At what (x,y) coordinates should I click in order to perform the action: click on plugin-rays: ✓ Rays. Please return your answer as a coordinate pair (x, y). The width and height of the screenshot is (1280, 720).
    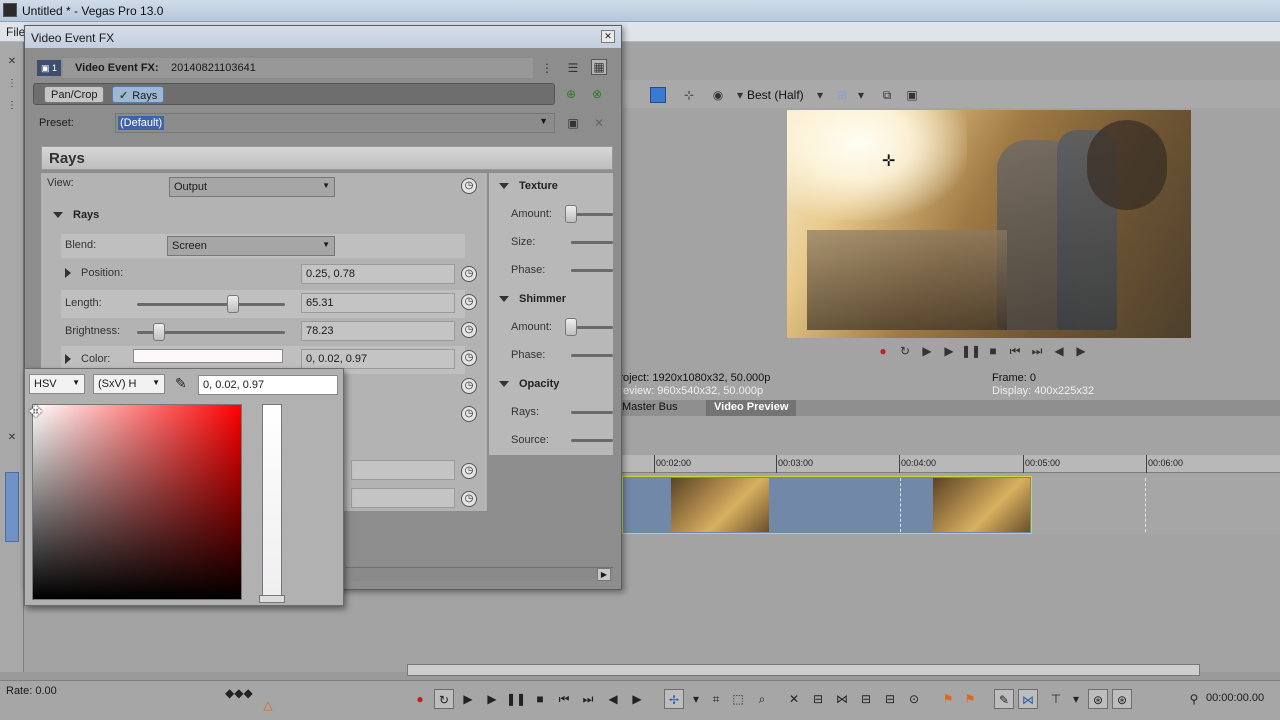
    Looking at the image, I should click on (138, 94).